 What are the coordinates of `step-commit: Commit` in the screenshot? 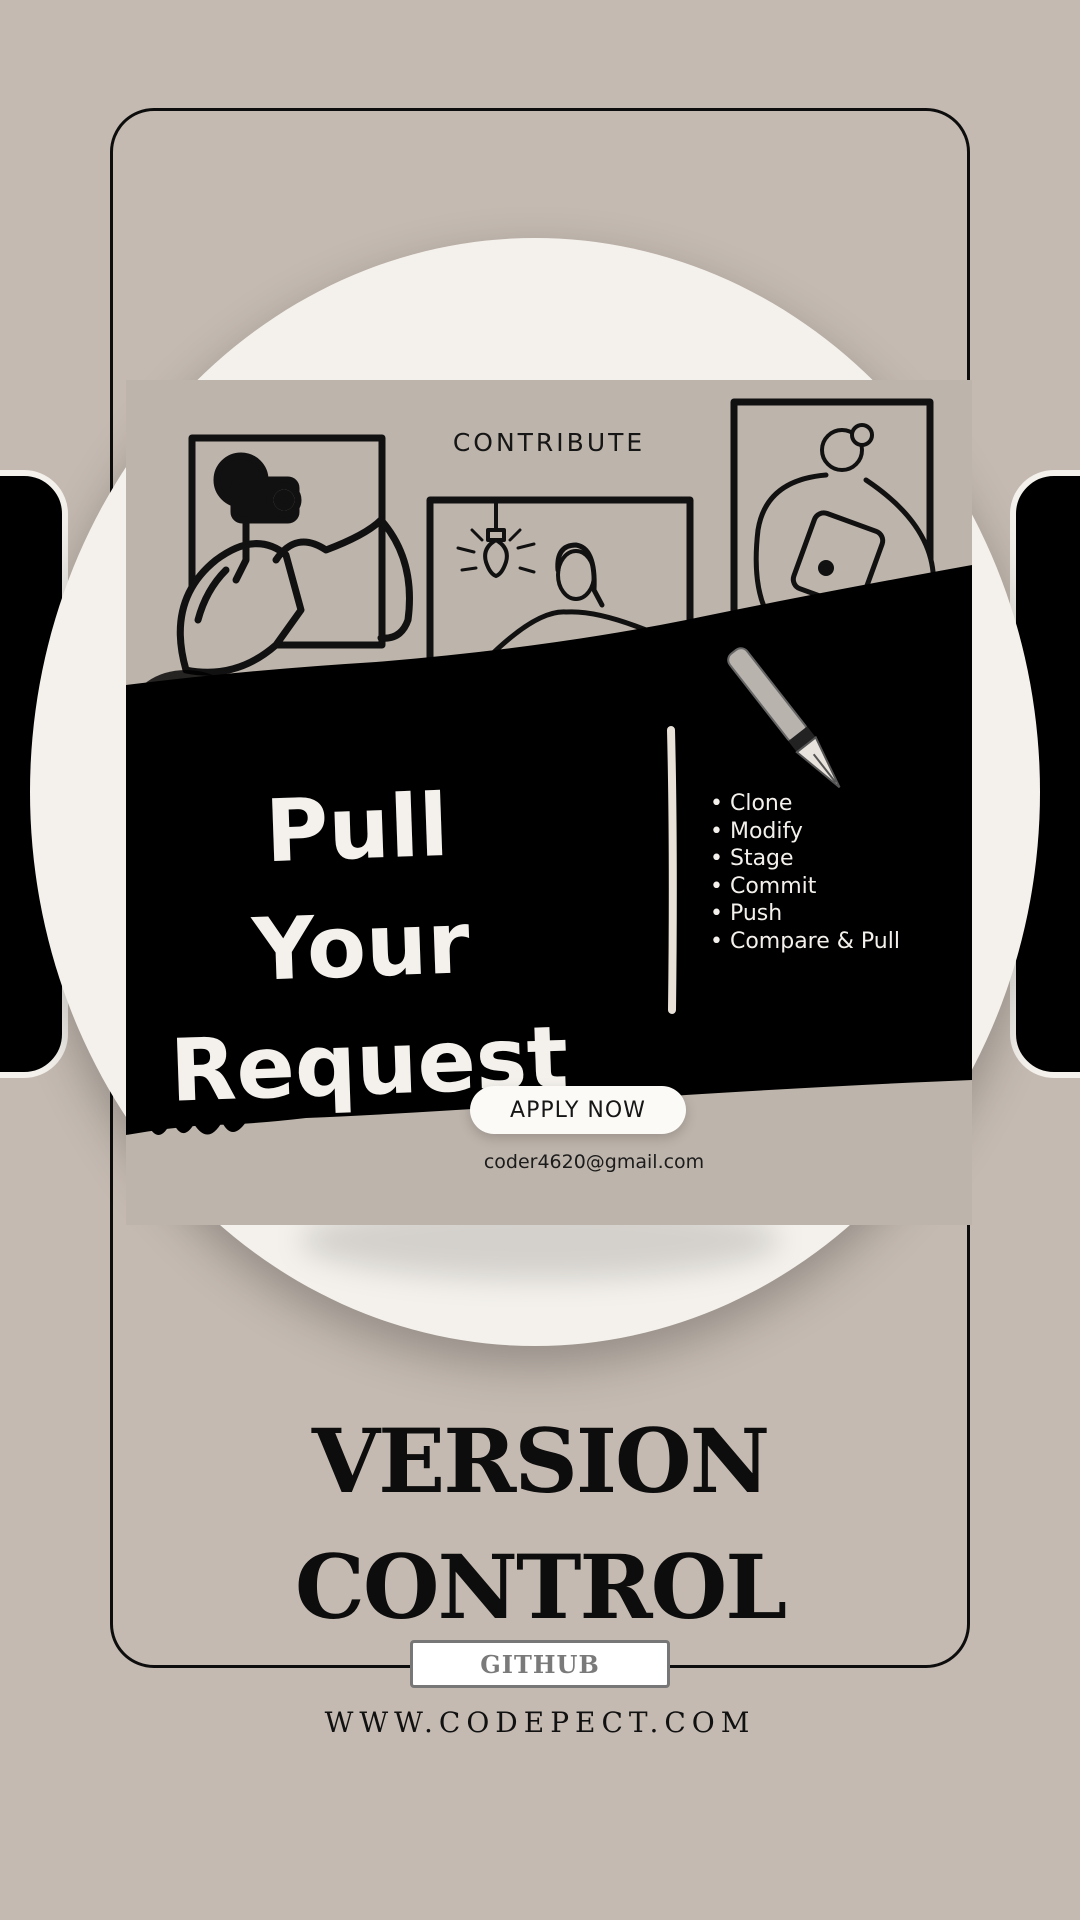 It's located at (805, 887).